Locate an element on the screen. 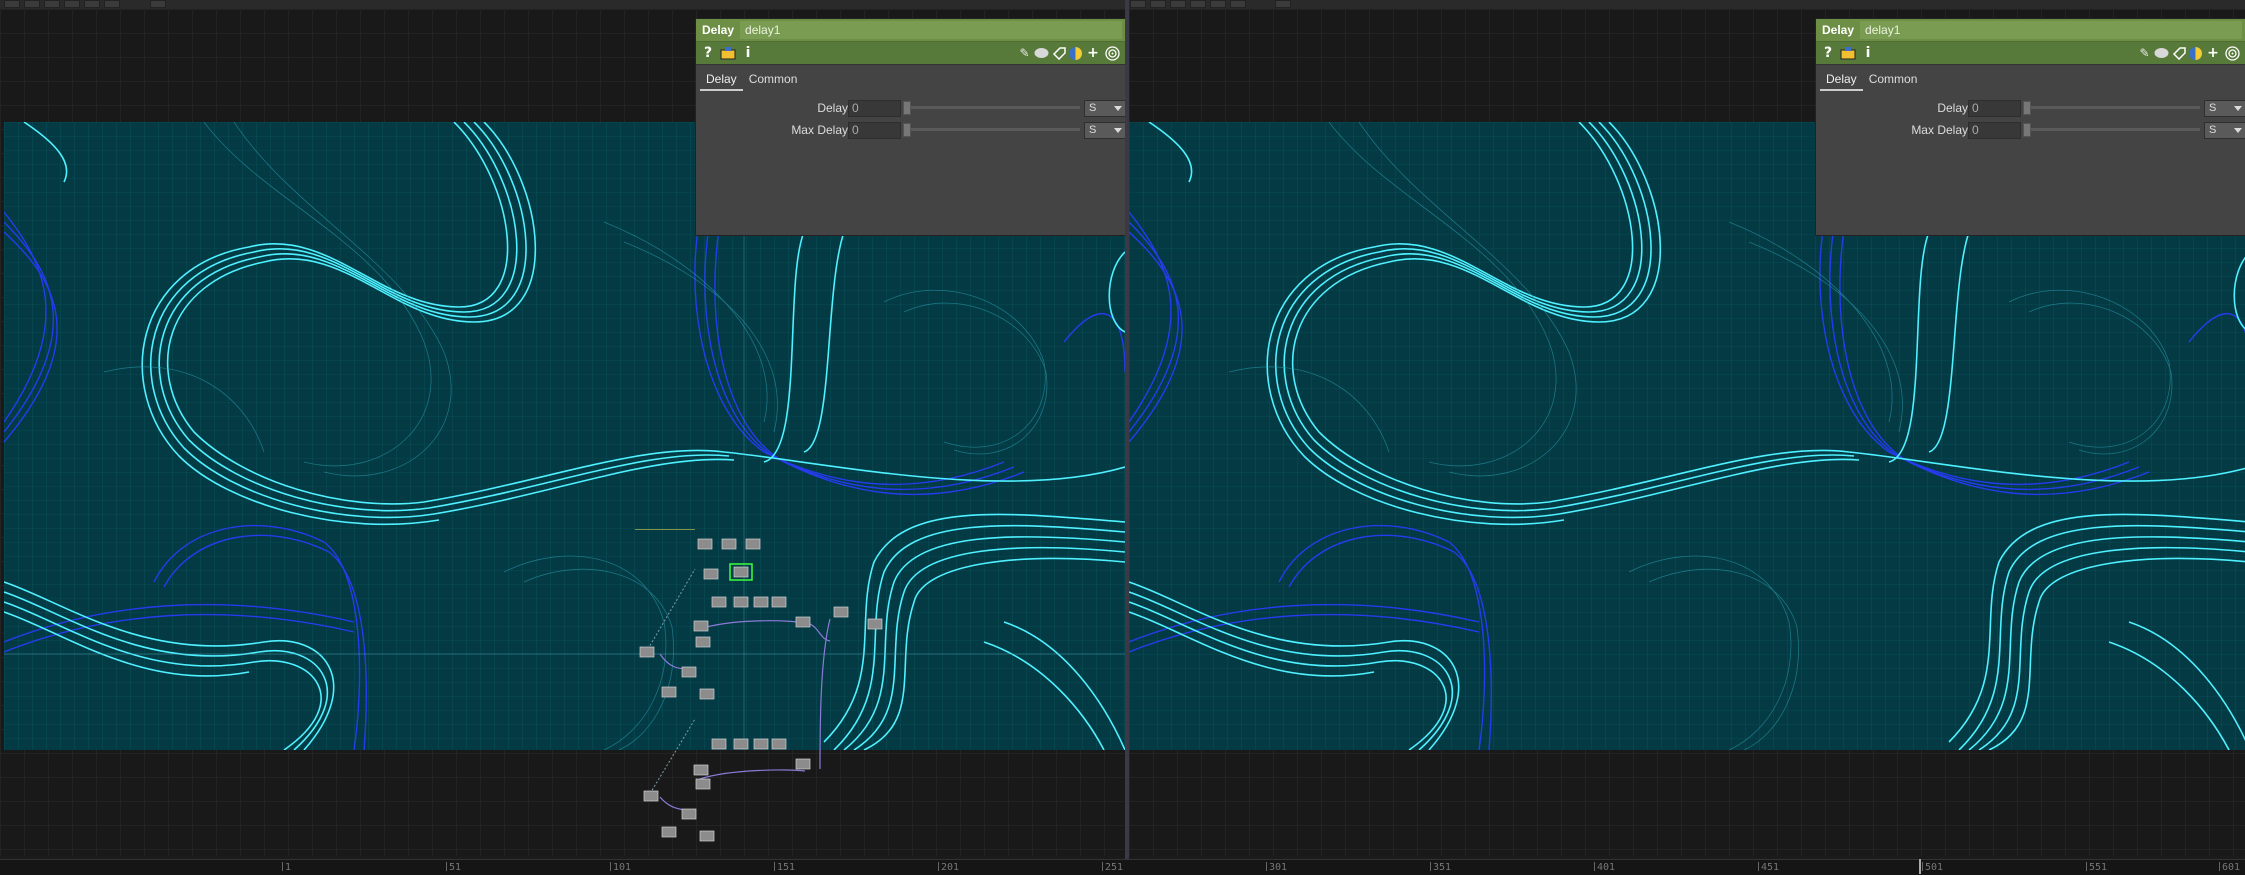 This screenshot has width=2245, height=875. timeline-playhead is located at coordinates (1920, 866).